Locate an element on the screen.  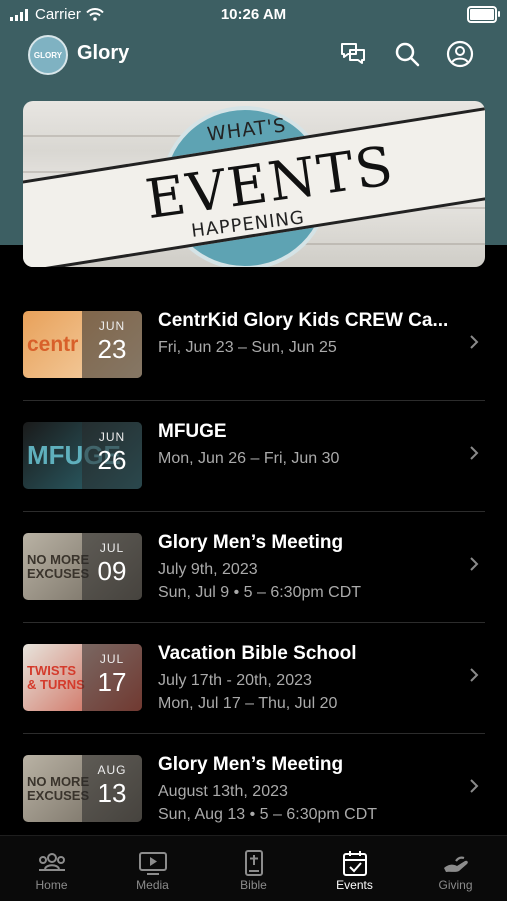
giving-hand-icon is located at coordinates (455, 864).